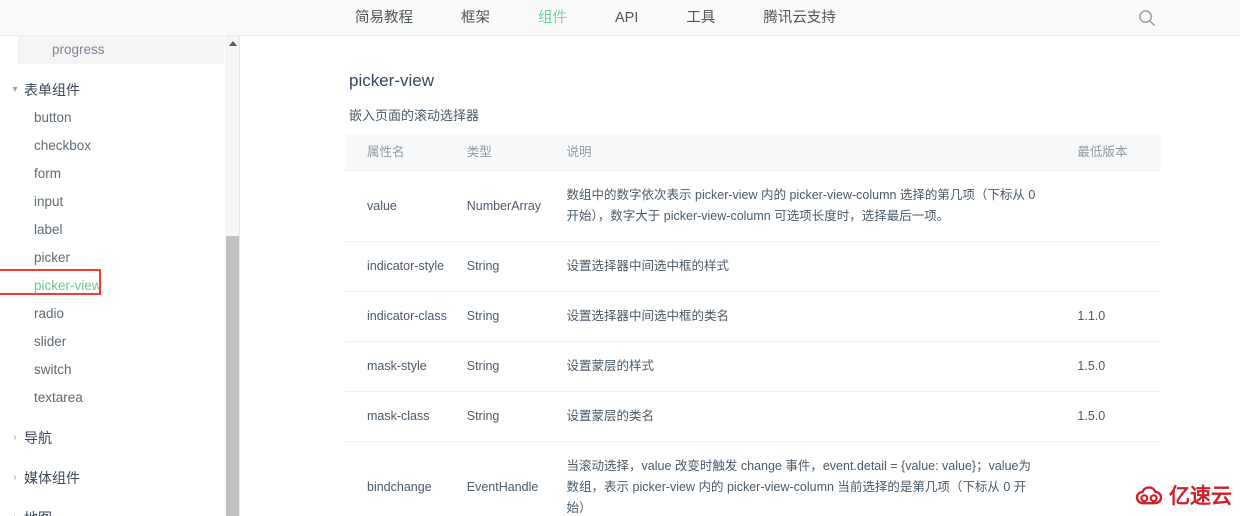  I want to click on sidebar-item-switch: switch, so click(112, 370).